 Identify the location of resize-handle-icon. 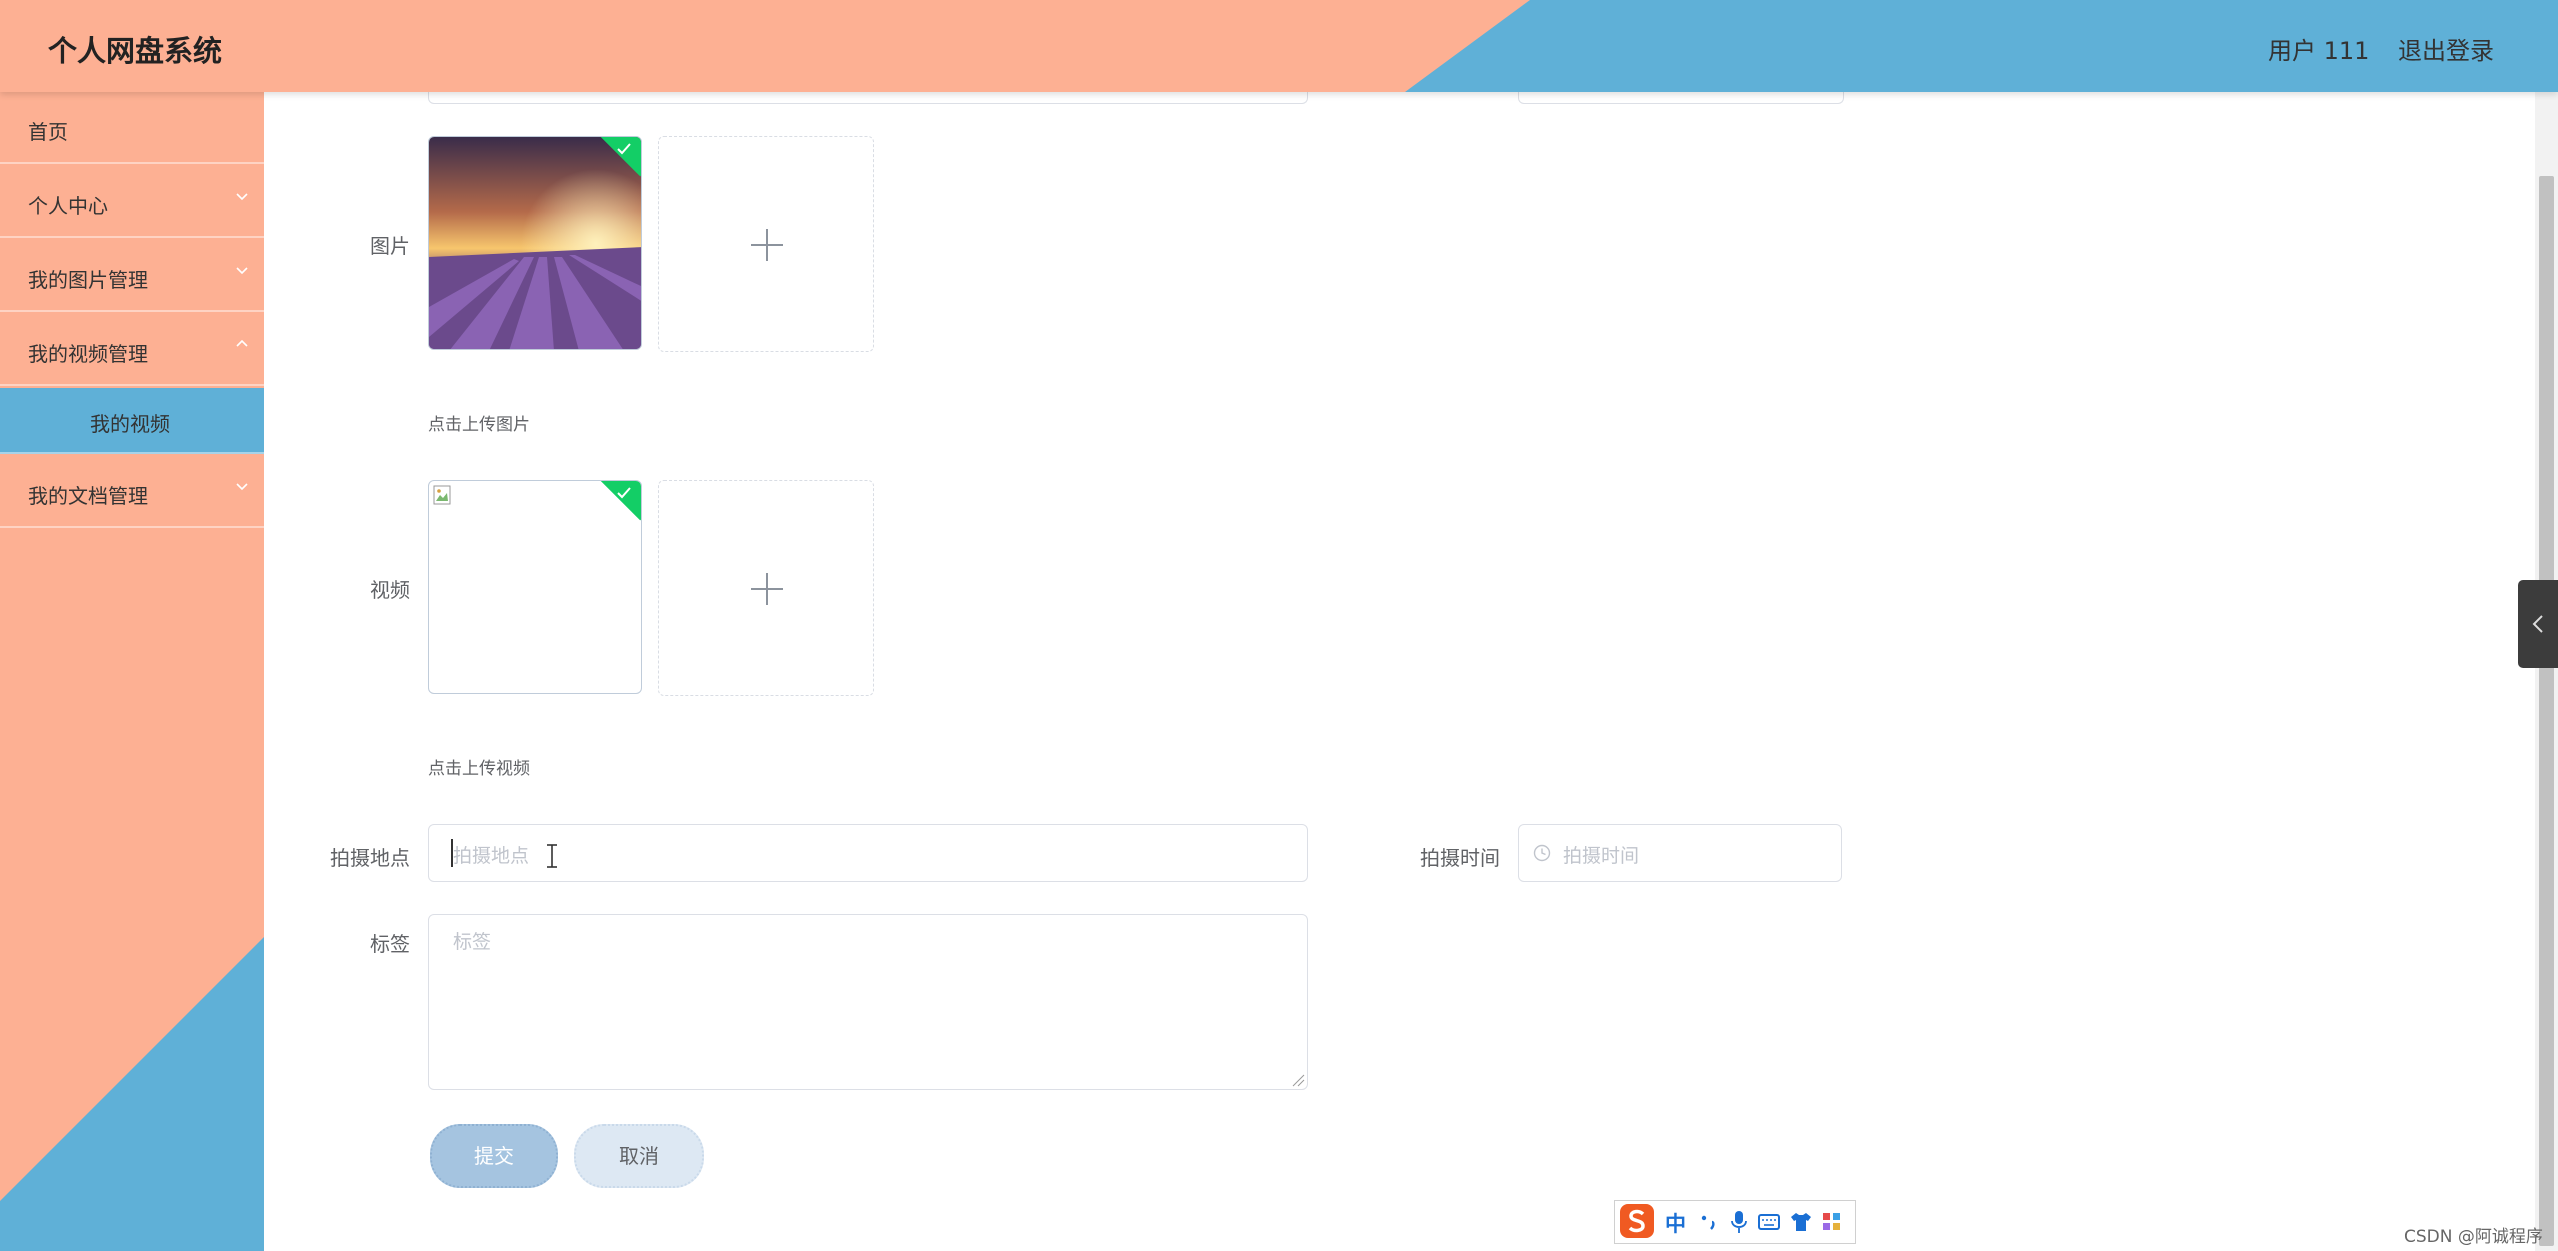
(1298, 1080).